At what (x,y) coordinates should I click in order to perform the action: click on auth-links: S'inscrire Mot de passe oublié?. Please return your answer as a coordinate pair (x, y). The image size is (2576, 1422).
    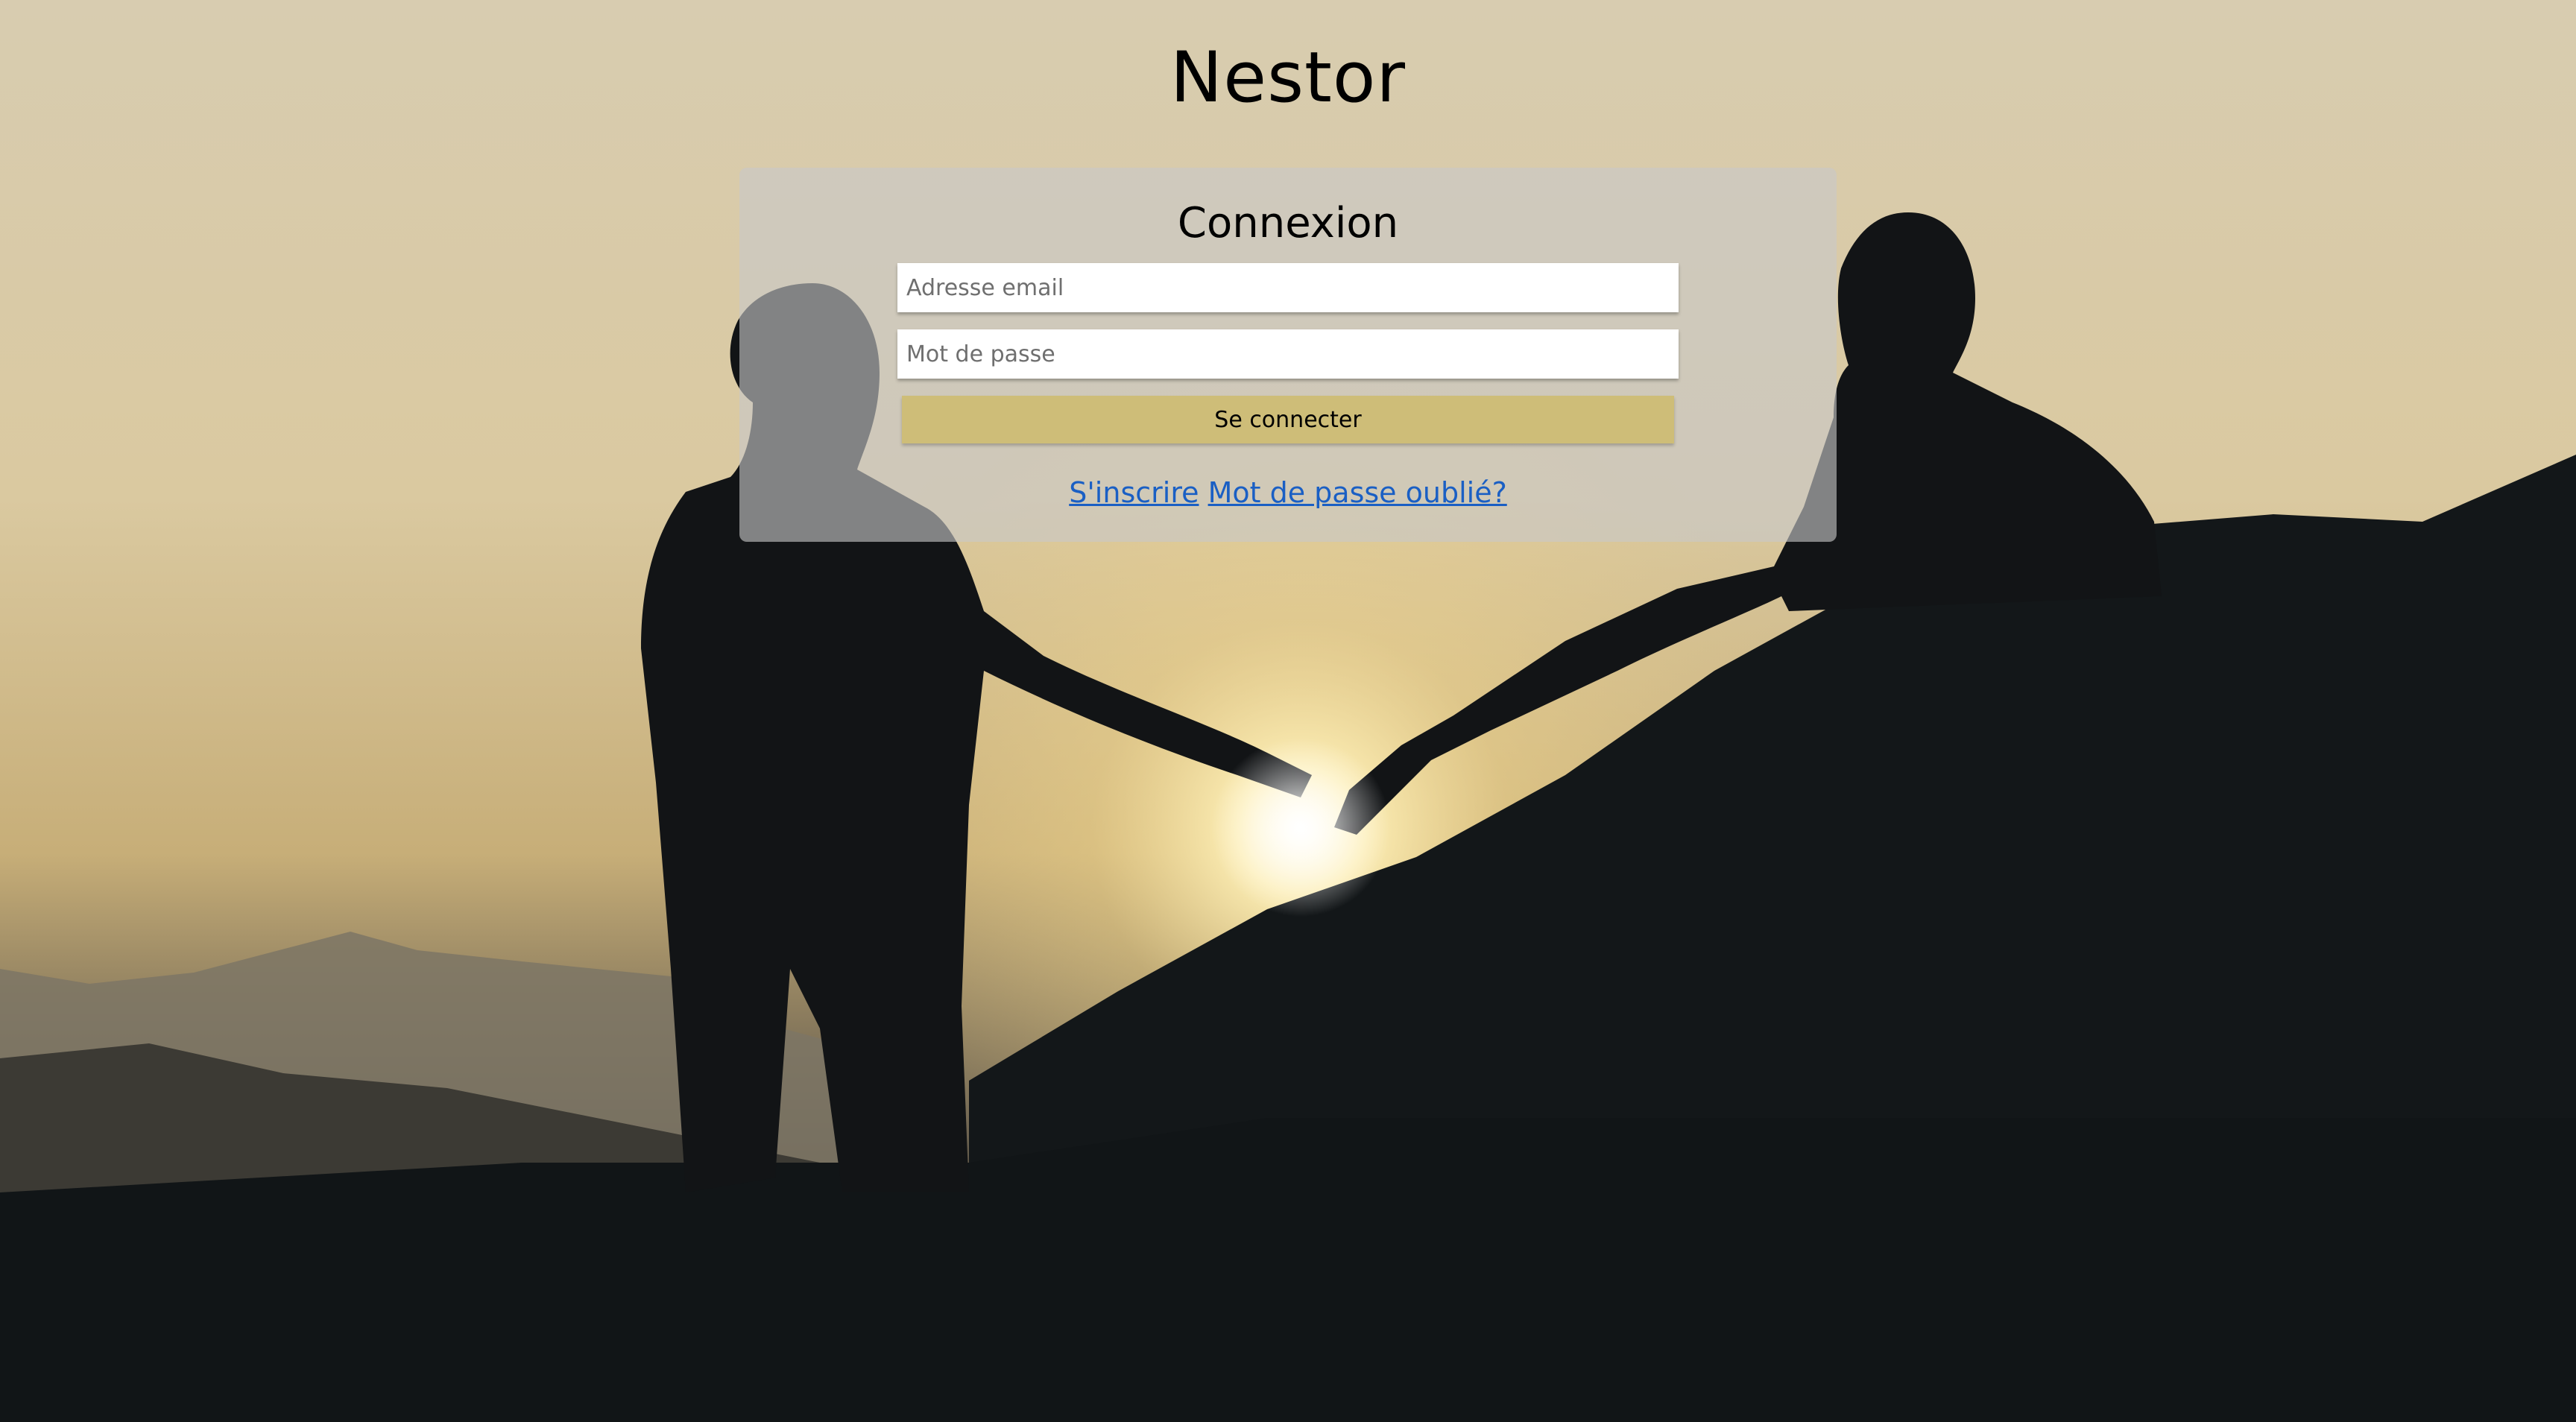
    Looking at the image, I should click on (1288, 492).